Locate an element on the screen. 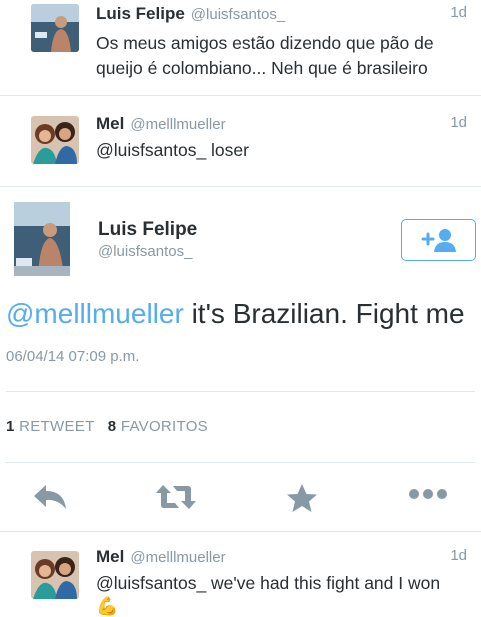 This screenshot has width=481, height=617. reply-icon is located at coordinates (50, 497).